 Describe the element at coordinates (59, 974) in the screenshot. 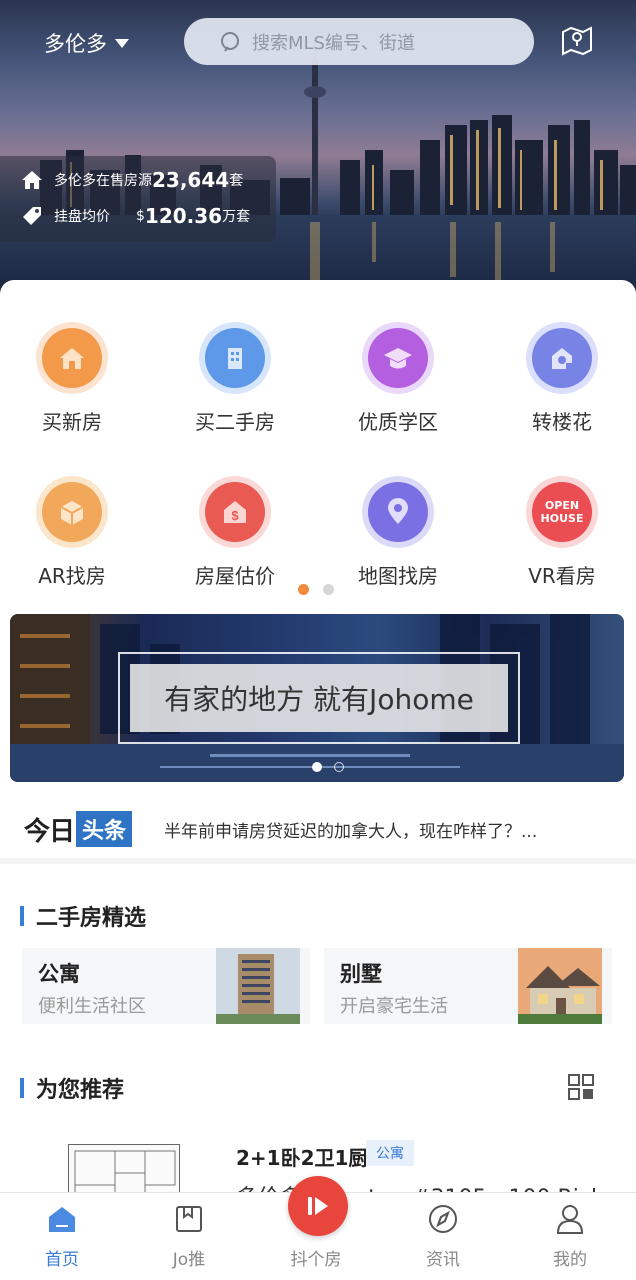

I see `card-title: 公寓` at that location.